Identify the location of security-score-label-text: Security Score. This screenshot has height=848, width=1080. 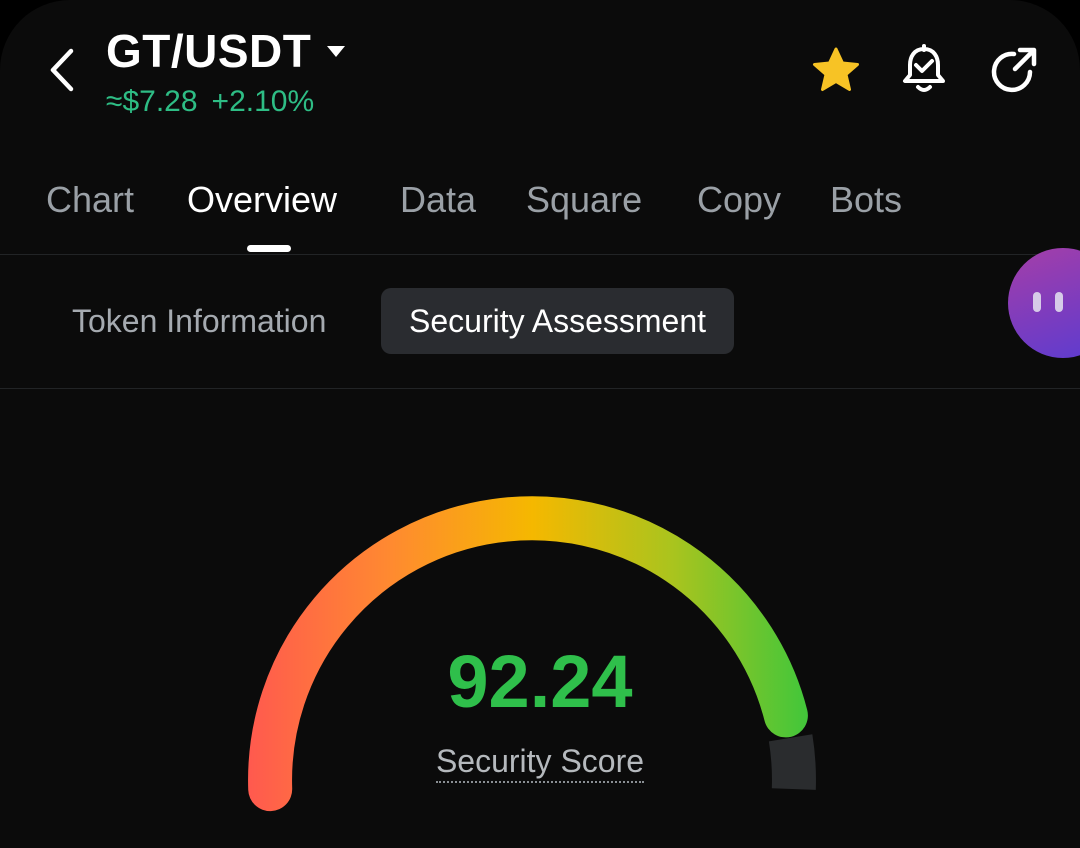
(540, 763).